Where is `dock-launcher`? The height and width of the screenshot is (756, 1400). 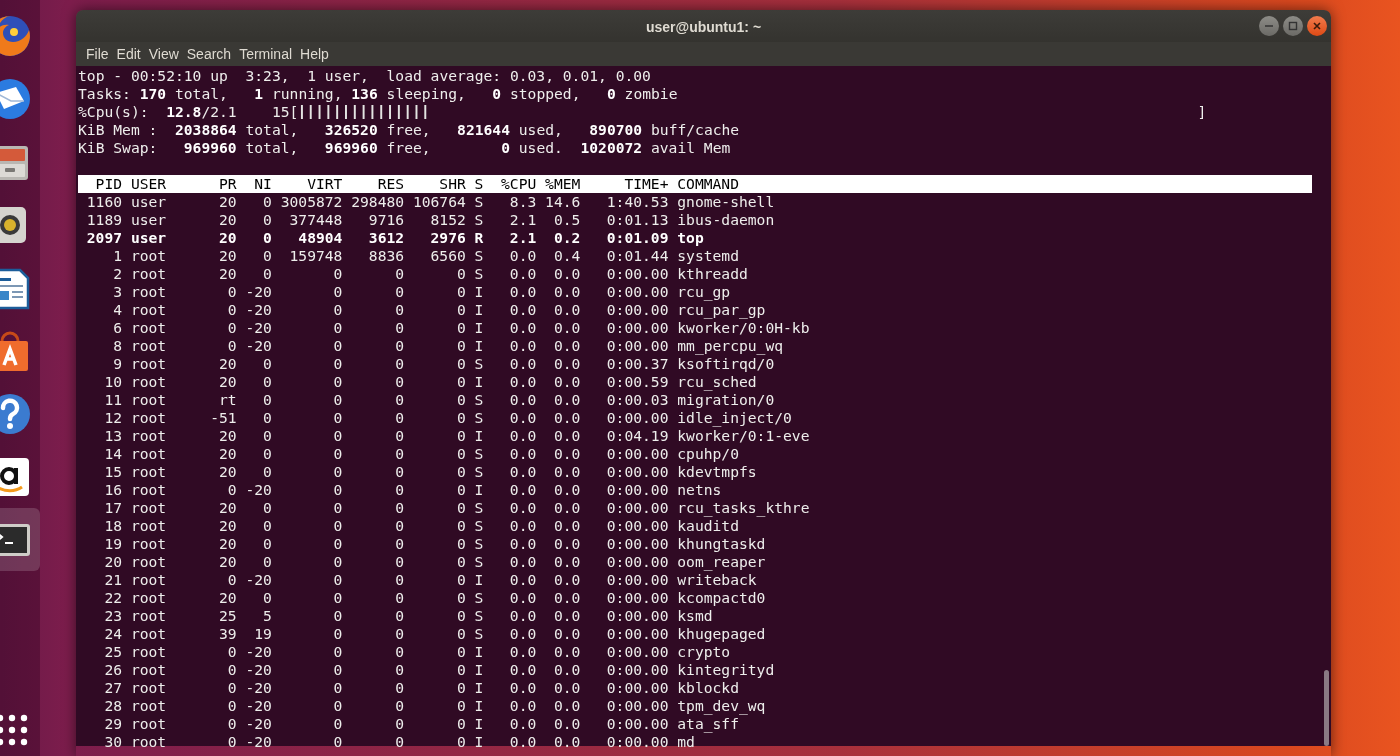 dock-launcher is located at coordinates (20, 539).